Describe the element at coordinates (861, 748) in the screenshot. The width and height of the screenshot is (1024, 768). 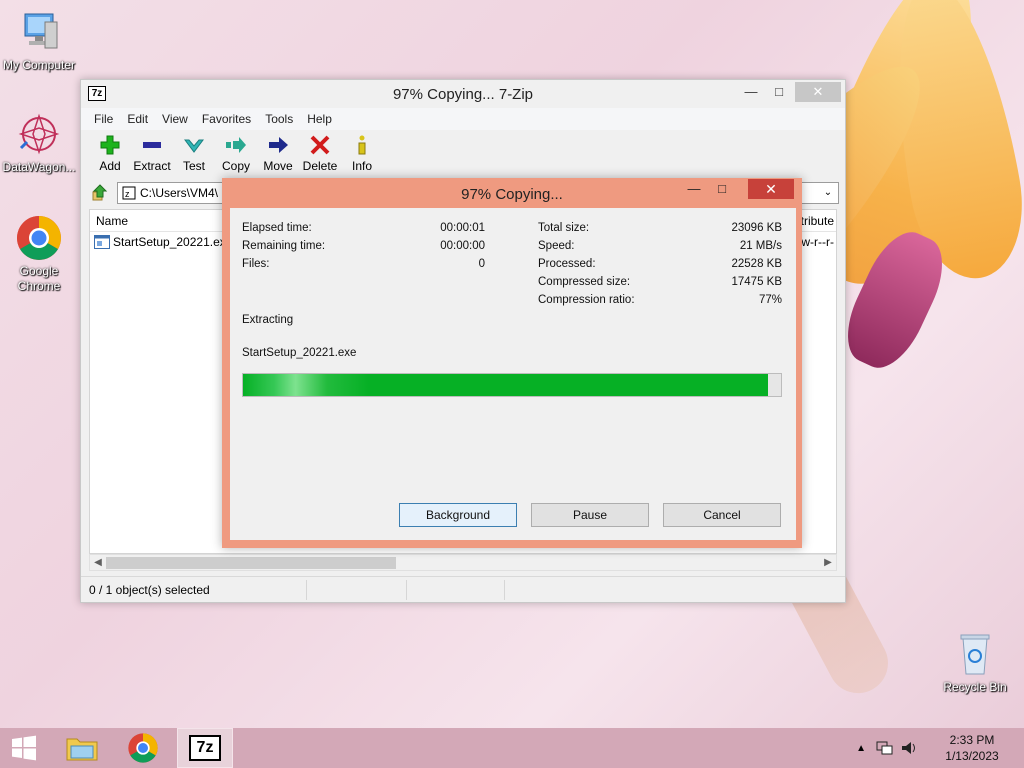
I see `show-hidden-icons-icon: ▲` at that location.